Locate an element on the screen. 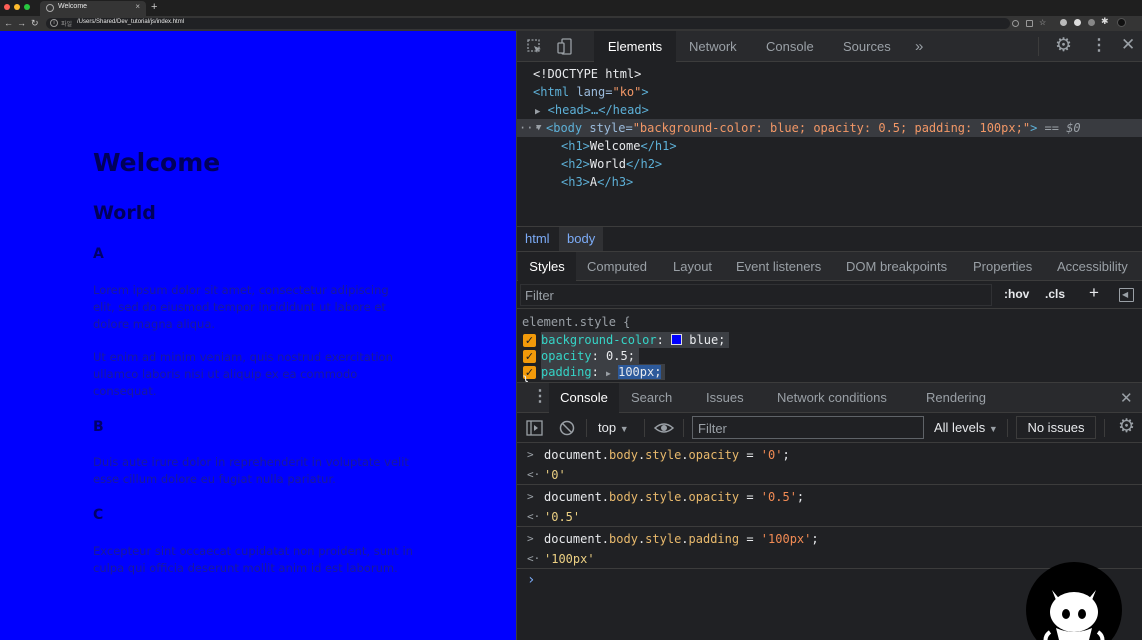 This screenshot has height=640, width=1142. dom-node-doctype: <!DOCTYPE html> is located at coordinates (837, 74).